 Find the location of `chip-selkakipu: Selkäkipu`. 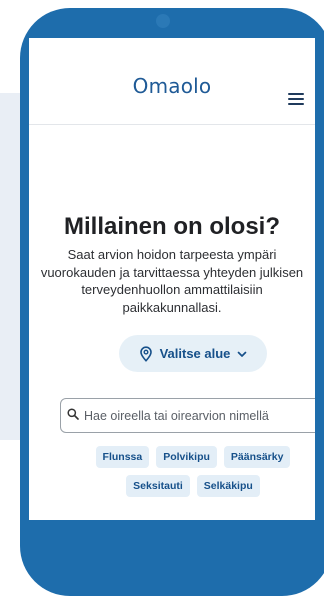

chip-selkakipu: Selkäkipu is located at coordinates (228, 486).